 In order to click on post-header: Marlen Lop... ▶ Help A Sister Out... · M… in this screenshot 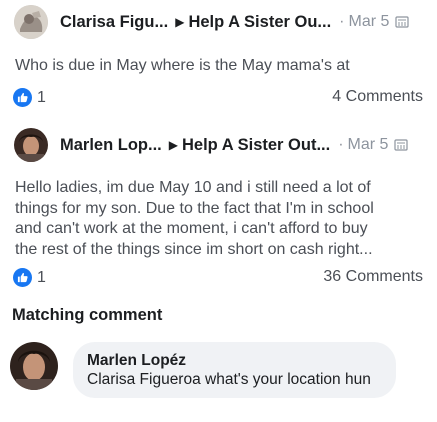, I will do `click(211, 145)`.